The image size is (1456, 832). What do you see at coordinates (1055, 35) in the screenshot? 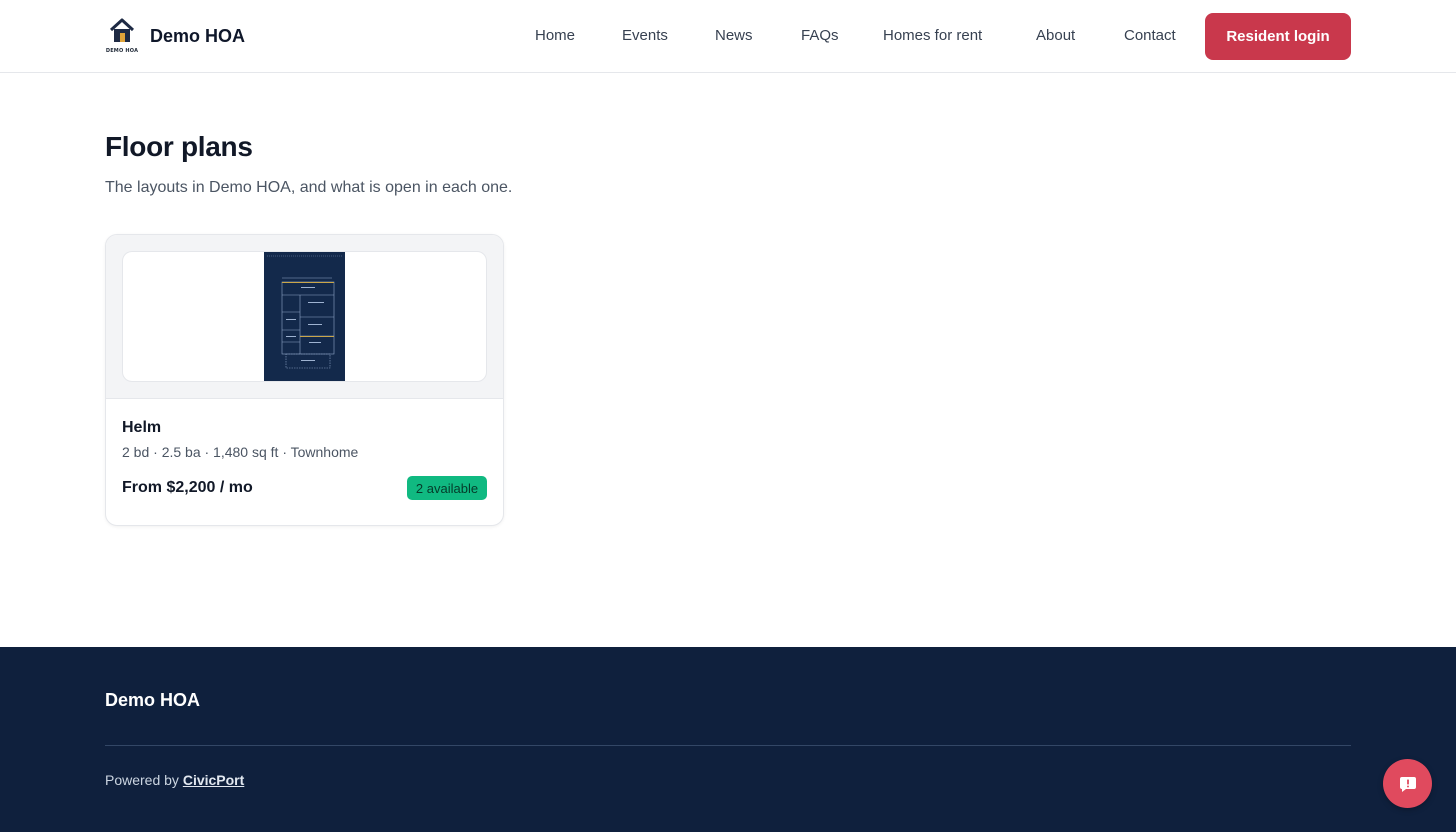
I see `nav-about: About` at bounding box center [1055, 35].